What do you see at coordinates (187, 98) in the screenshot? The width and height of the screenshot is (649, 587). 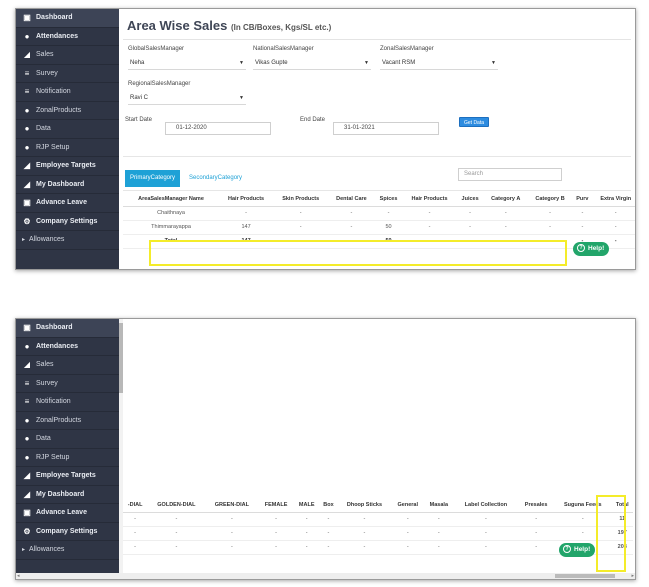 I see `regional-sales-manager-select: Ravi C ▼` at bounding box center [187, 98].